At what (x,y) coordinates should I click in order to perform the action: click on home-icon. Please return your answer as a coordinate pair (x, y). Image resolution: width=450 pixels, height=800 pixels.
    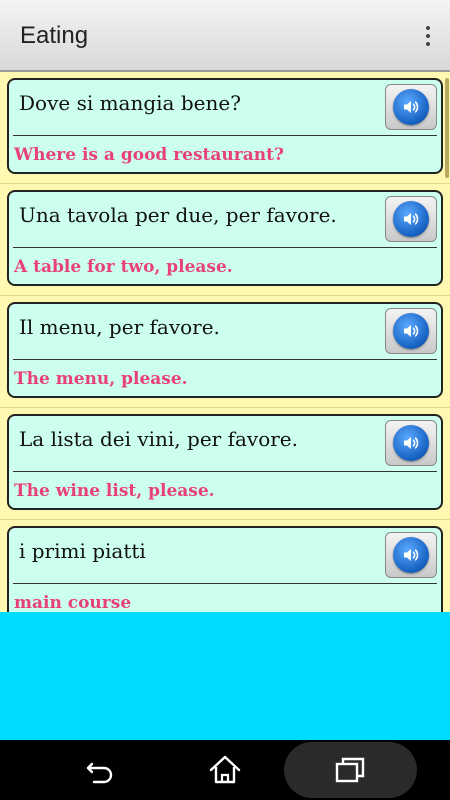
    Looking at the image, I should click on (225, 770).